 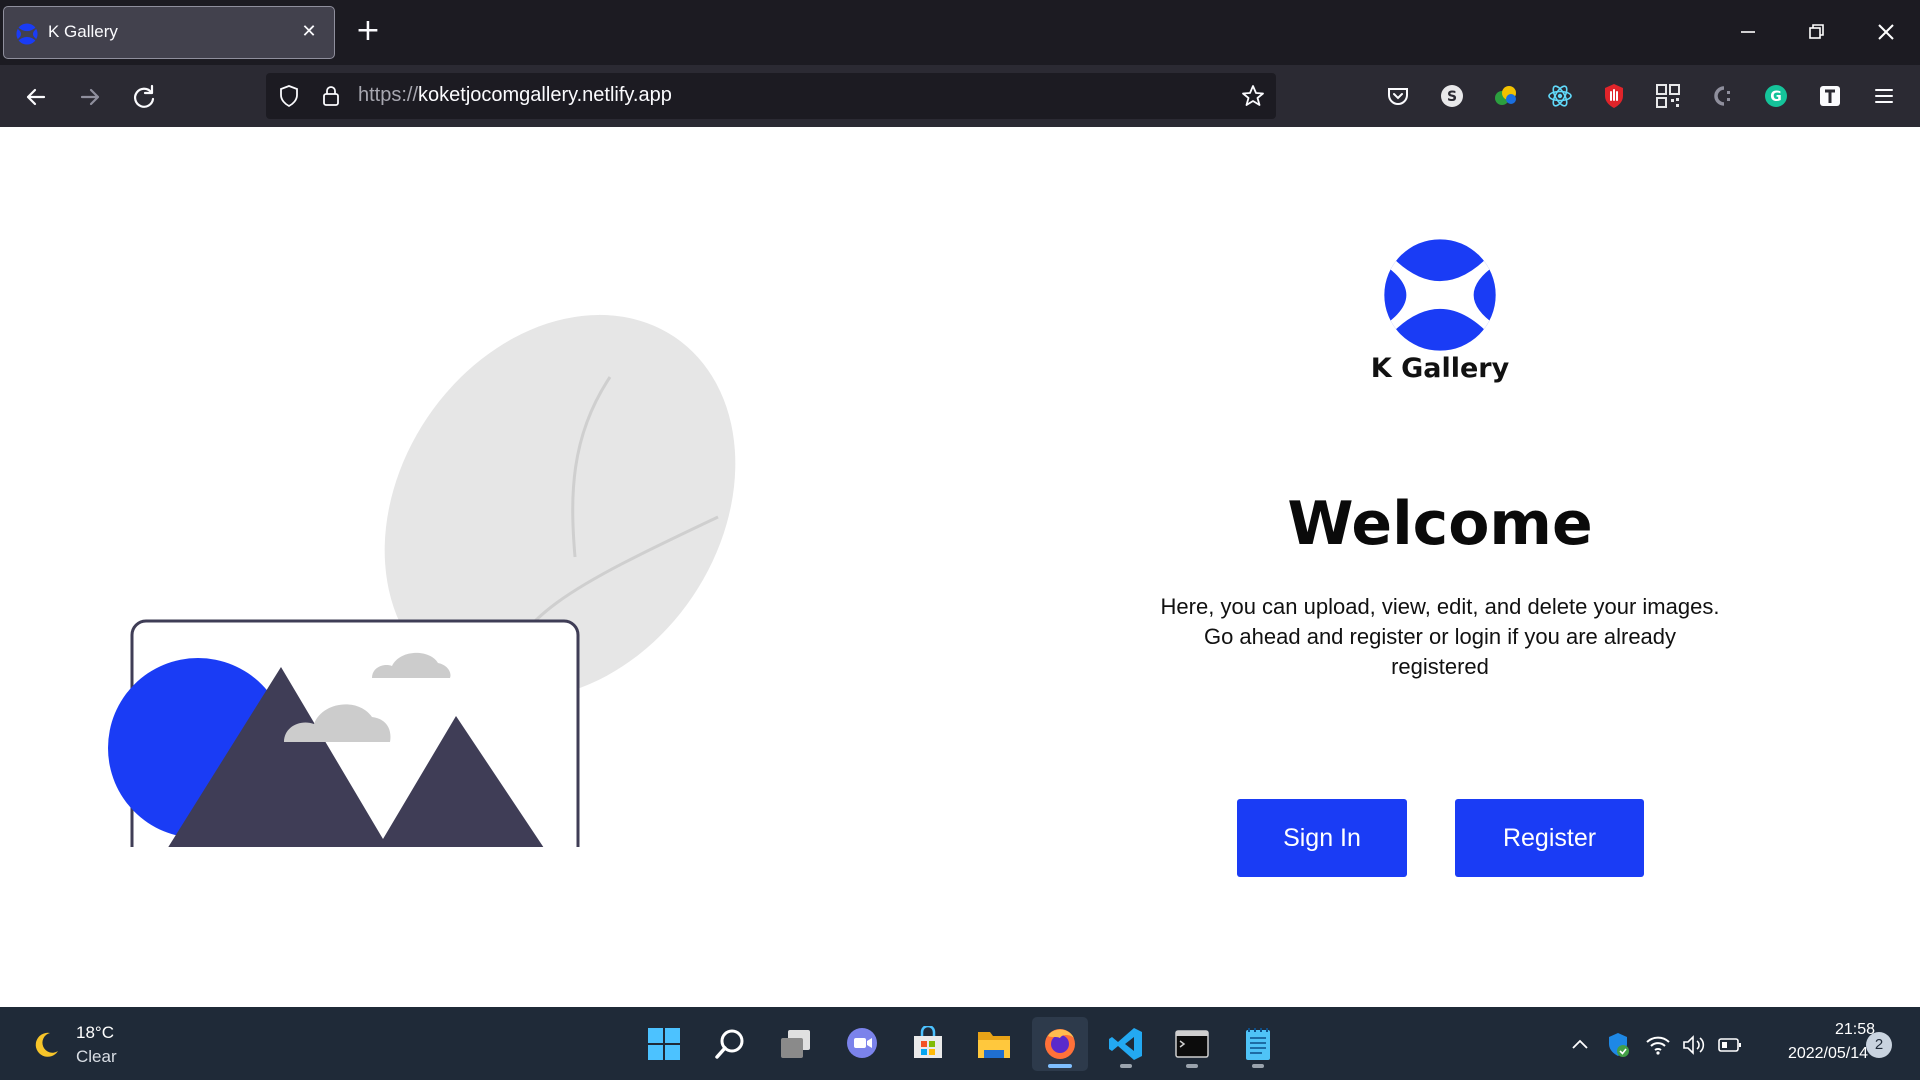 I want to click on c-extension-icon, so click(x=1722, y=96).